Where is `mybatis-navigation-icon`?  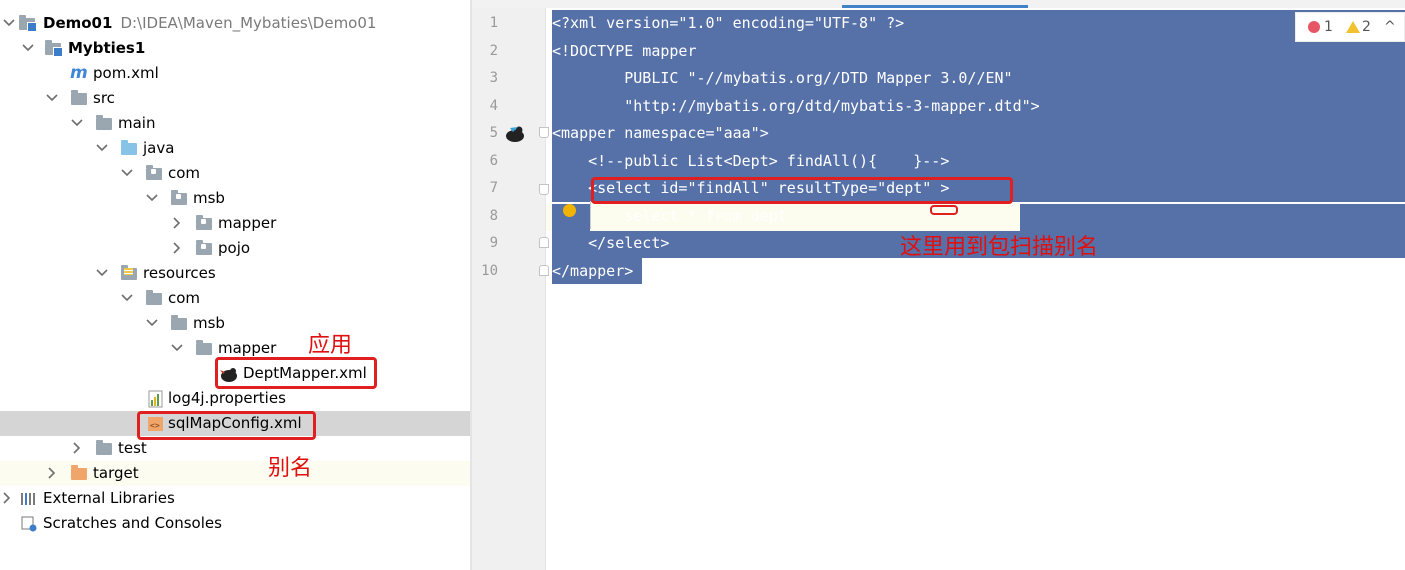
mybatis-navigation-icon is located at coordinates (515, 134).